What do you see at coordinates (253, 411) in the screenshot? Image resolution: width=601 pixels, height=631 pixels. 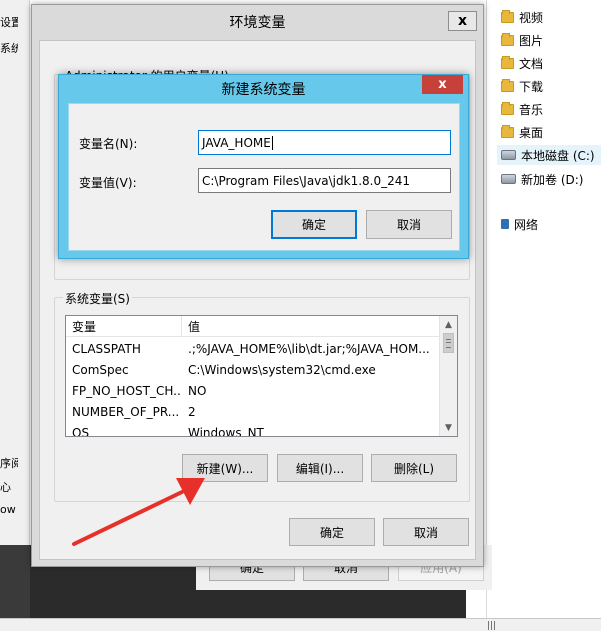 I see `table-row: NUMBER_OF_PR... 2` at bounding box center [253, 411].